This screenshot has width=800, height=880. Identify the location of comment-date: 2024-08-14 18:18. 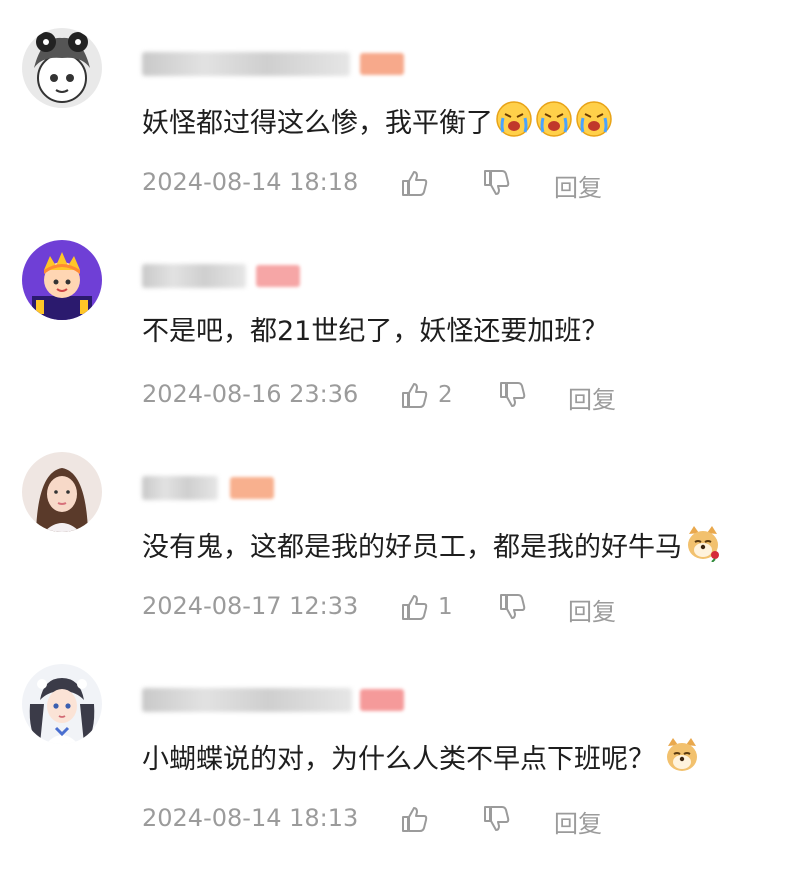
(250, 182).